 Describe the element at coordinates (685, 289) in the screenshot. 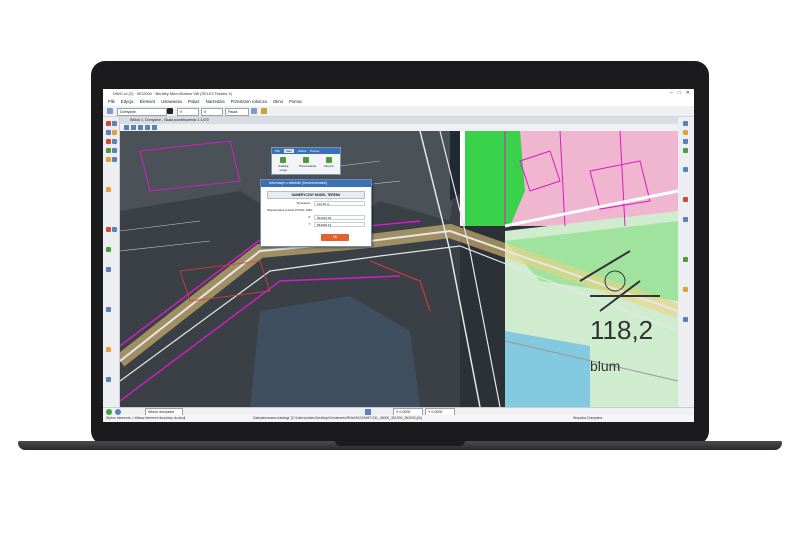

I see `orthophoto-icon` at that location.